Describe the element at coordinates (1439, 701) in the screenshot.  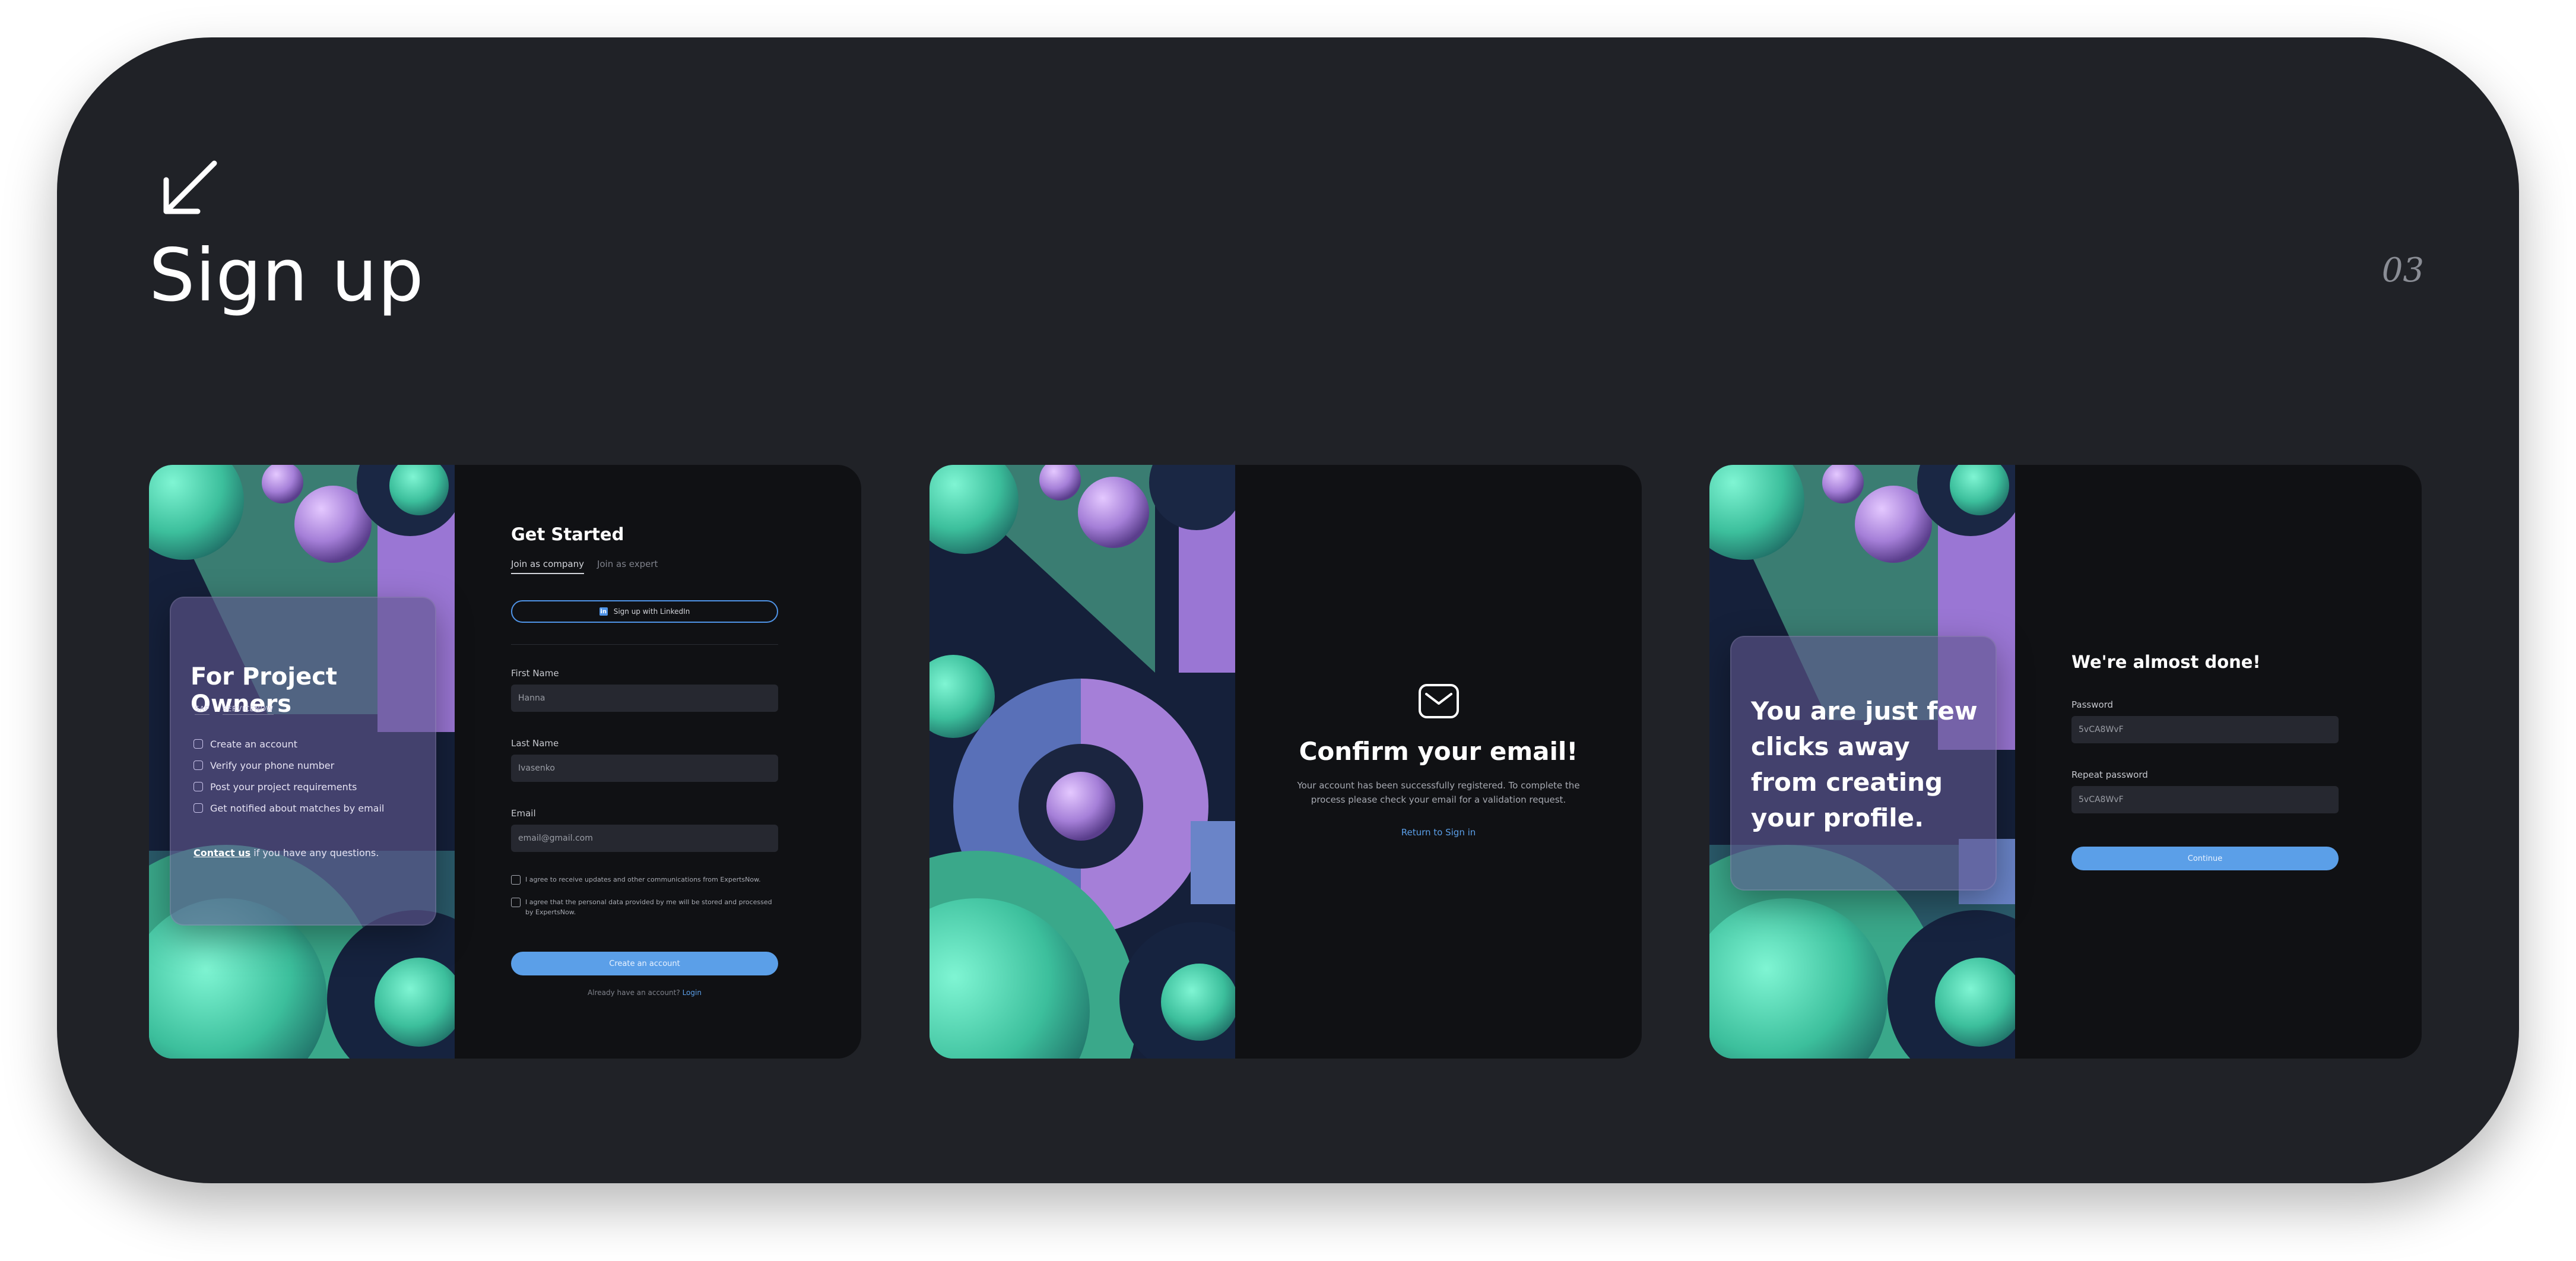
I see `mail-icon` at that location.